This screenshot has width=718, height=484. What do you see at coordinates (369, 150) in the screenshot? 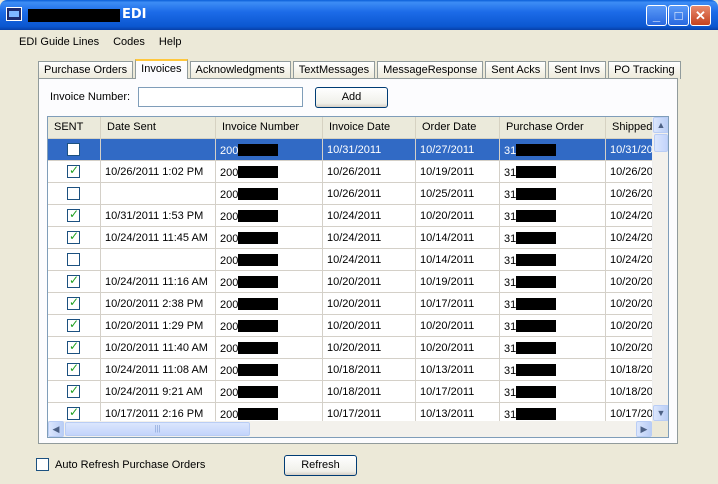
I see `invoice-date-cell: 10/31/2011` at bounding box center [369, 150].